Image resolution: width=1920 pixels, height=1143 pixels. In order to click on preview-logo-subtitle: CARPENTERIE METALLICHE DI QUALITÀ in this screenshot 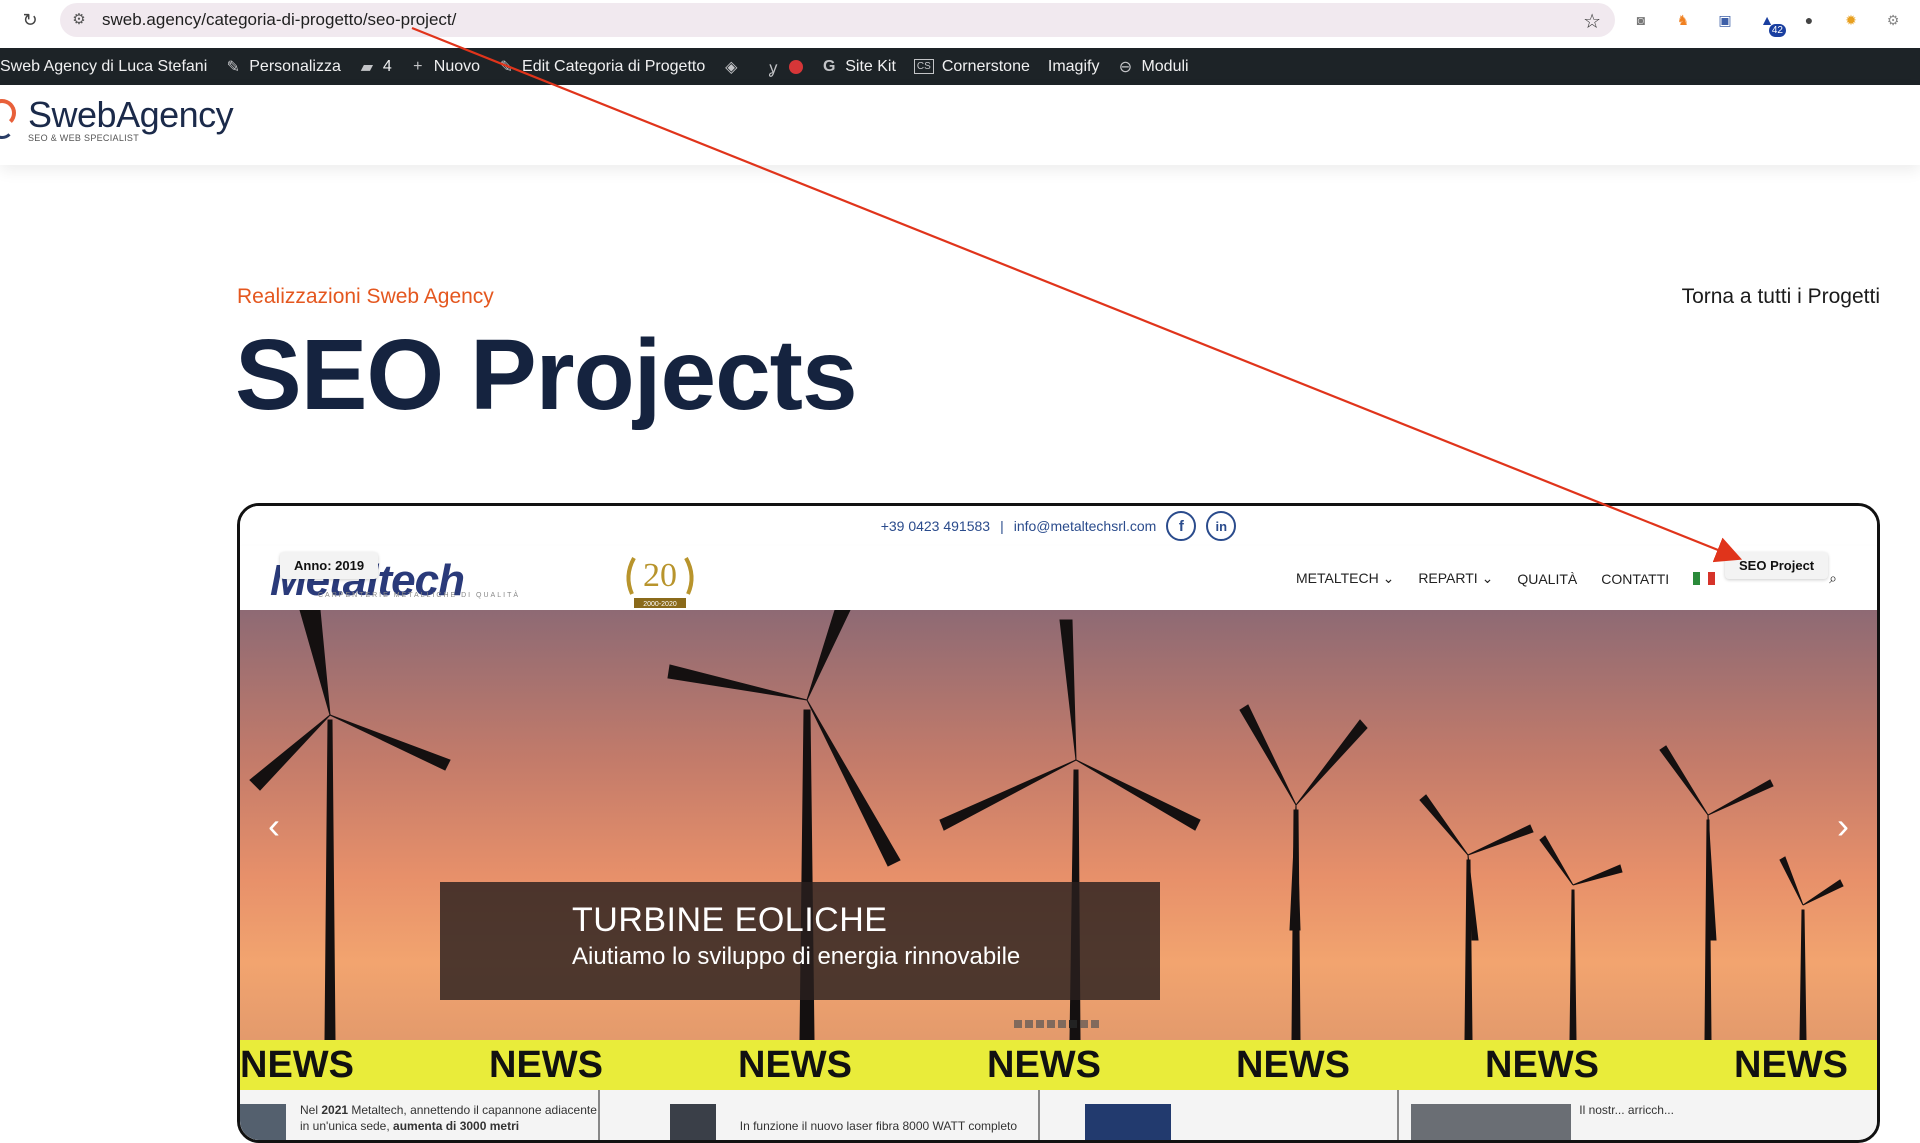, I will do `click(419, 595)`.